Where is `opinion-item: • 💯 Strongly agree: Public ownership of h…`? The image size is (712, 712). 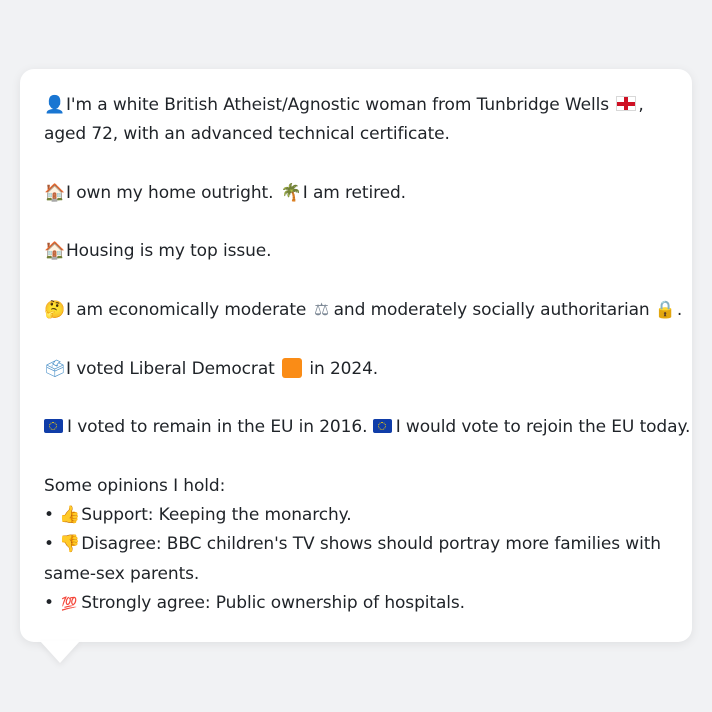 opinion-item: • 💯 Strongly agree: Public ownership of h… is located at coordinates (358, 604).